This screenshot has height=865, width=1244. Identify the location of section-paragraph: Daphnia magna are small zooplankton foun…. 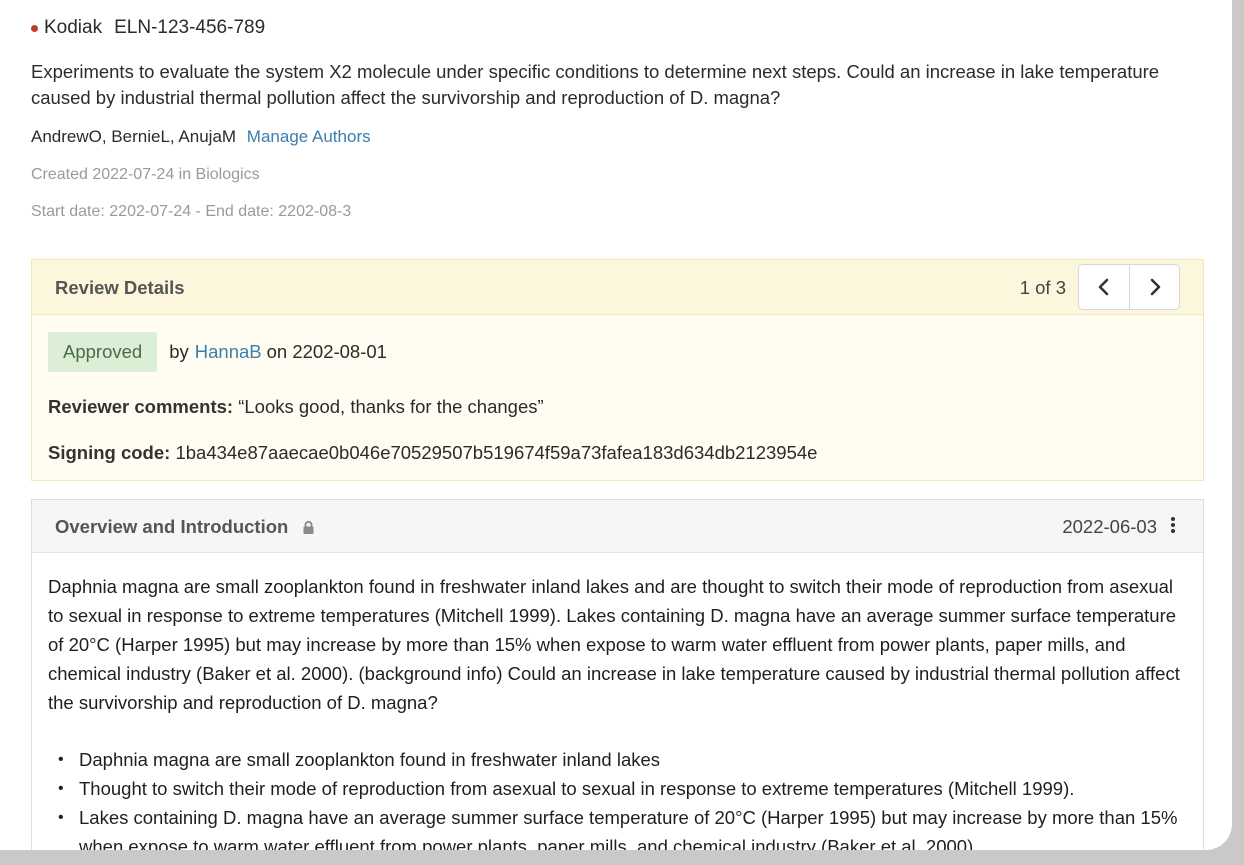
(614, 644).